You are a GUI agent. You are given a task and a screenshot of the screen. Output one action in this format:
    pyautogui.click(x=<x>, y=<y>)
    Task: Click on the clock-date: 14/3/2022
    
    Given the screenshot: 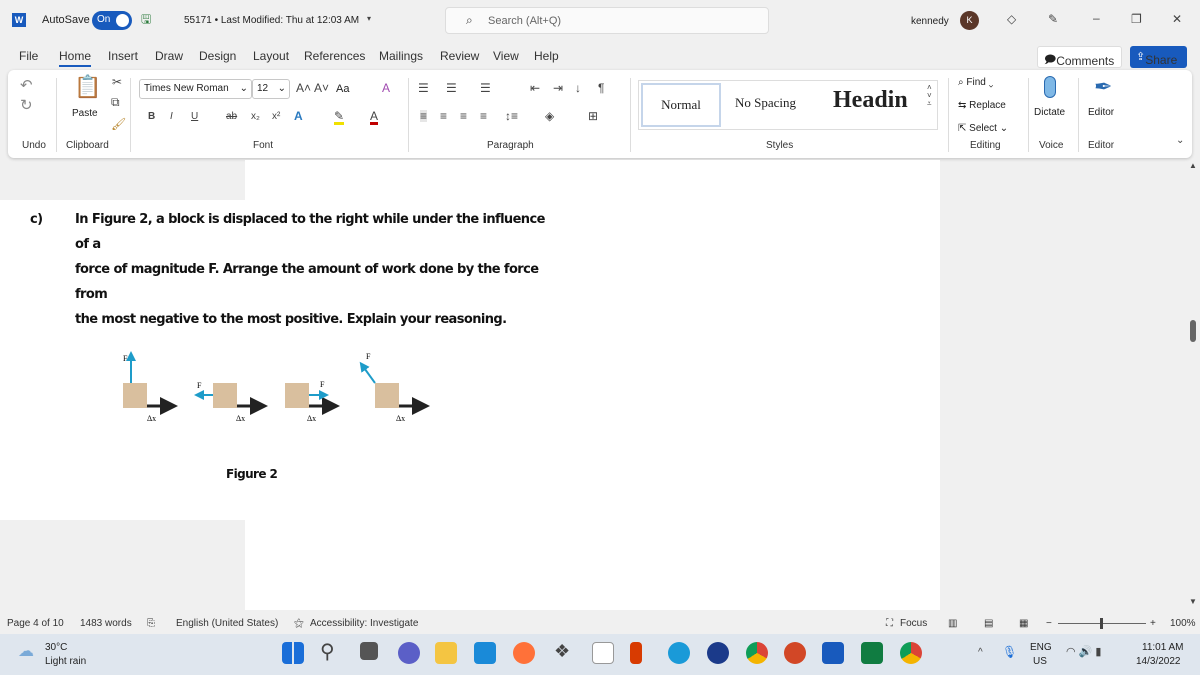 What is the action you would take?
    pyautogui.click(x=1158, y=661)
    